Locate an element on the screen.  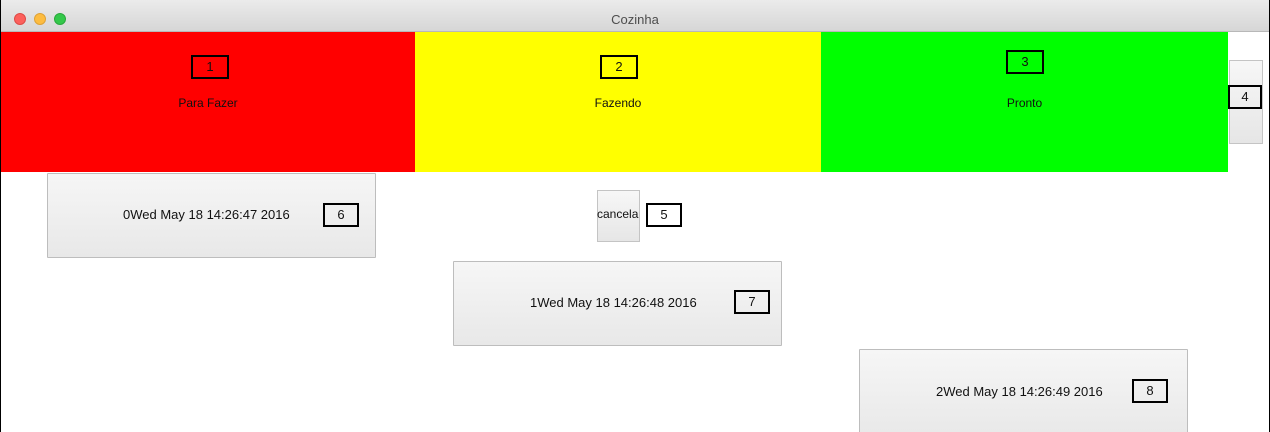
annotation-tag-4: 4 is located at coordinates (1245, 97).